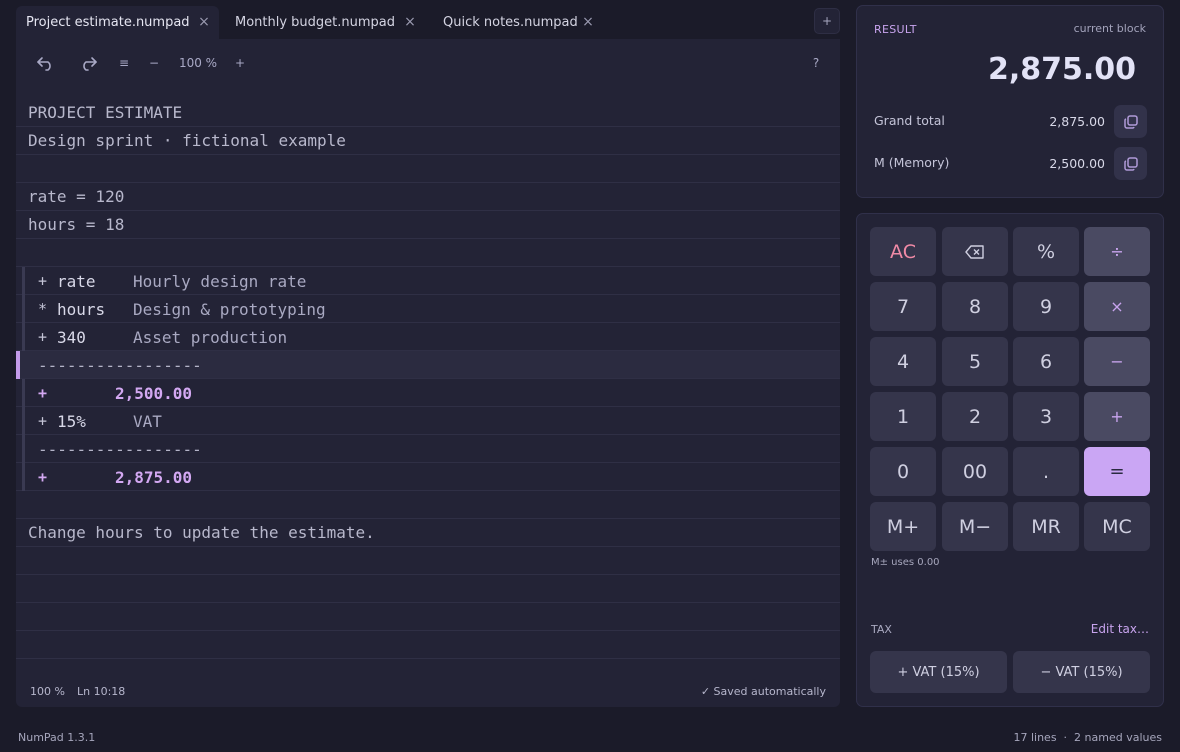 The width and height of the screenshot is (1180, 752). Describe the element at coordinates (1046, 306) in the screenshot. I see `key-9: 9` at that location.